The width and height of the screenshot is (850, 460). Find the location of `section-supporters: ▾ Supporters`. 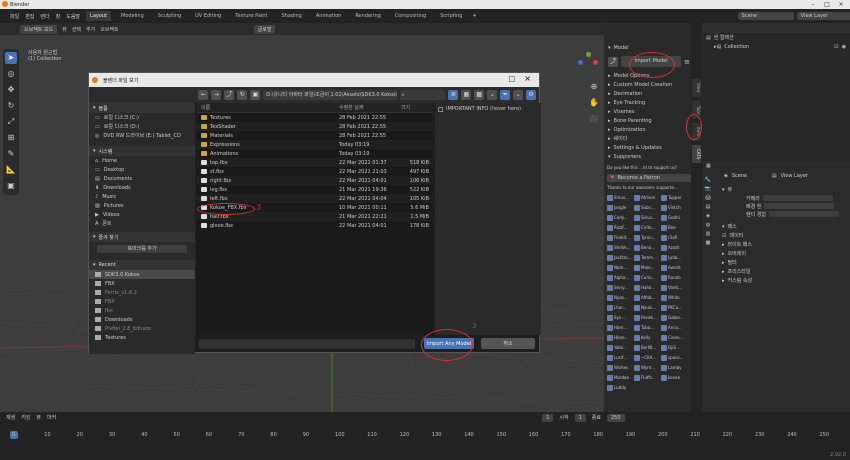

section-supporters: ▾ Supporters is located at coordinates (653, 156).